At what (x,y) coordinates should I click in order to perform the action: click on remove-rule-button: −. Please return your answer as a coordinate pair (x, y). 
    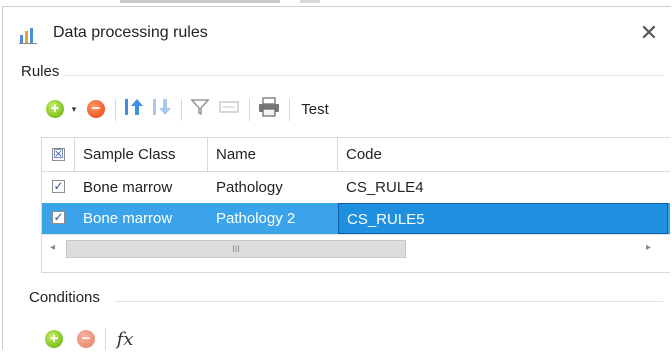
    Looking at the image, I should click on (96, 109).